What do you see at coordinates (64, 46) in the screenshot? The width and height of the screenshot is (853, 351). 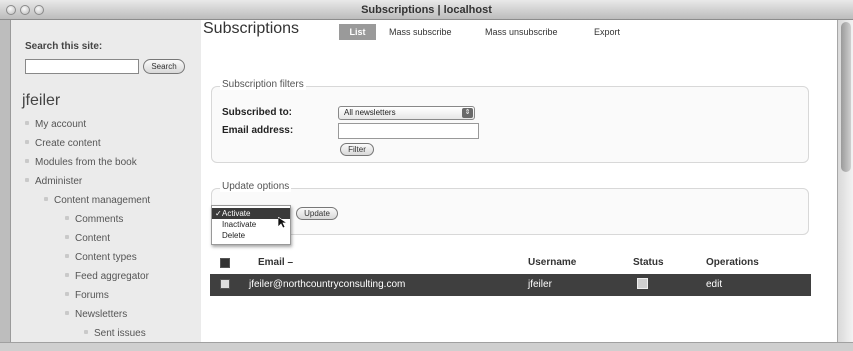 I see `search-label: Search this site:` at bounding box center [64, 46].